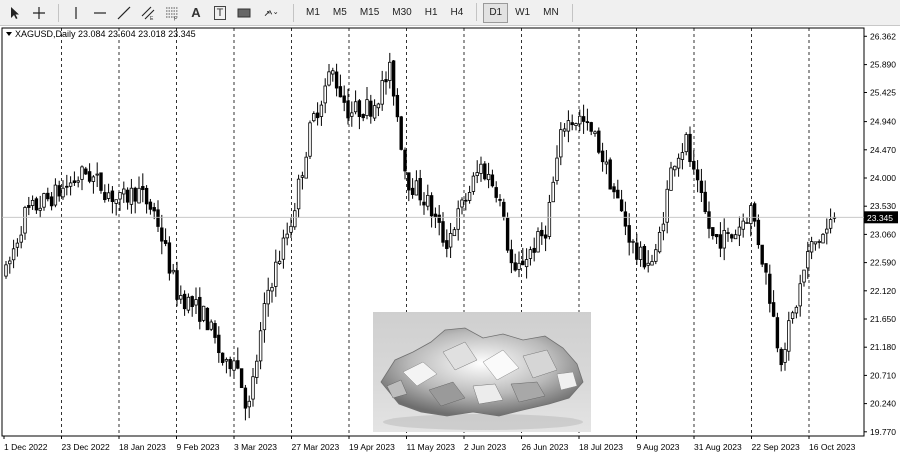 The image size is (900, 458). I want to click on x-tick-label: 19 Apr 2023, so click(372, 447).